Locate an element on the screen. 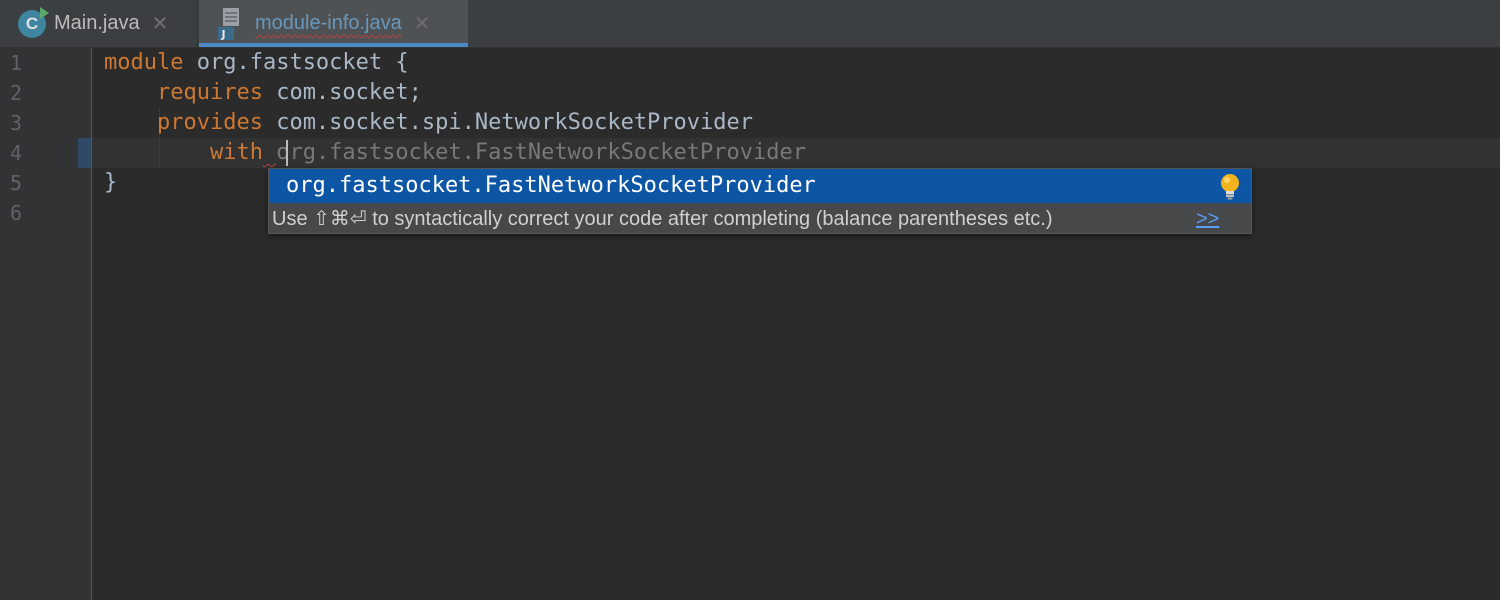 This screenshot has height=600, width=1500. completion-item-label: org.fastsocket.FastNetworkSocketProvider is located at coordinates (551, 185).